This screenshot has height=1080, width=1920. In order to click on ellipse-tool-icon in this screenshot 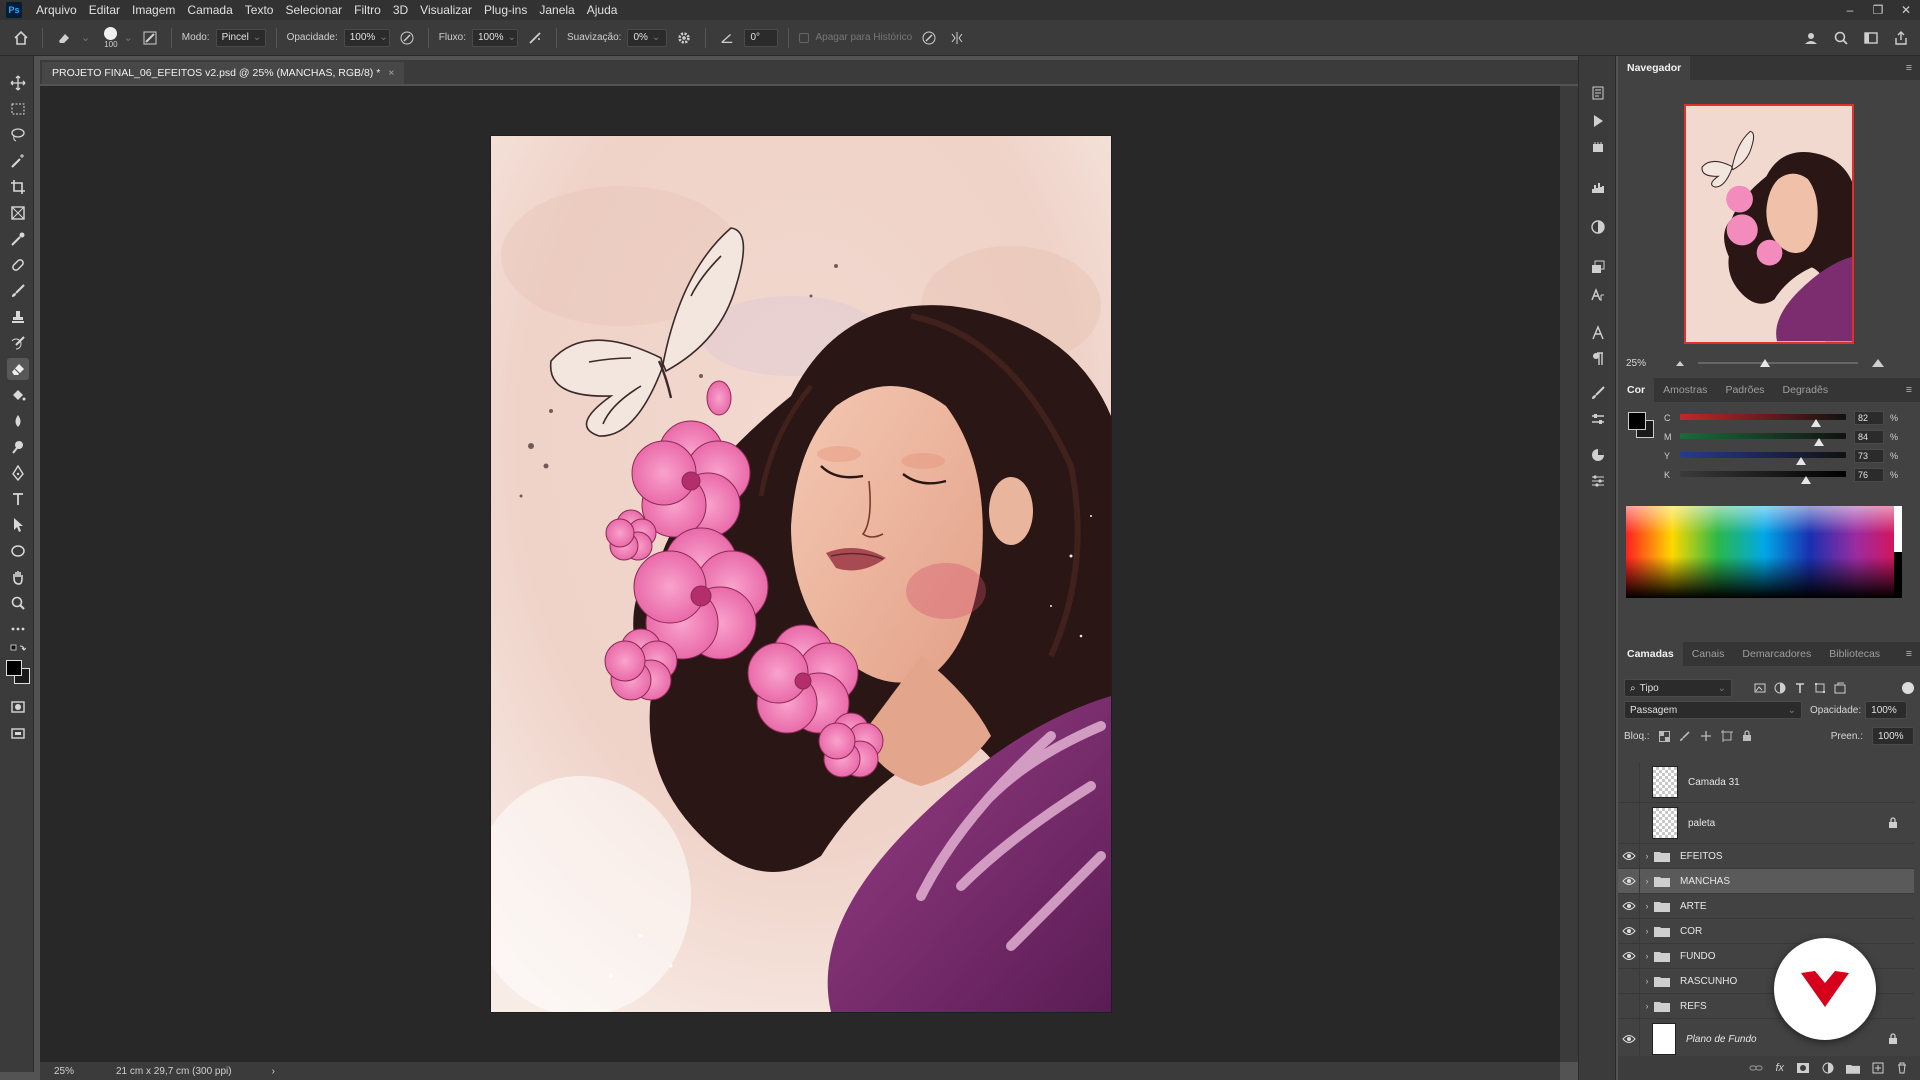, I will do `click(18, 551)`.